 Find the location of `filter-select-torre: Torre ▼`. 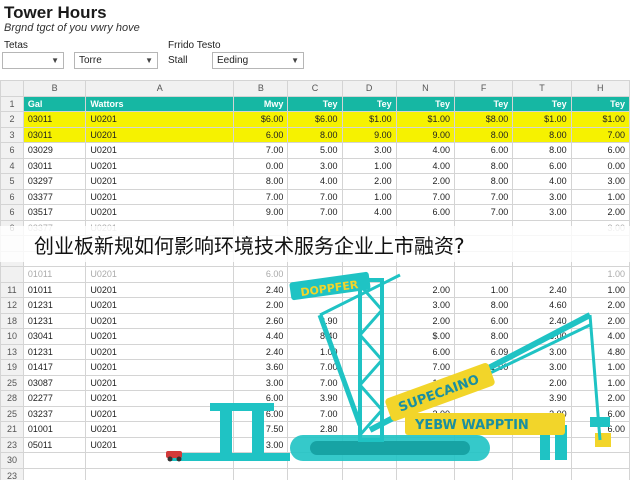

filter-select-torre: Torre ▼ is located at coordinates (116, 60).